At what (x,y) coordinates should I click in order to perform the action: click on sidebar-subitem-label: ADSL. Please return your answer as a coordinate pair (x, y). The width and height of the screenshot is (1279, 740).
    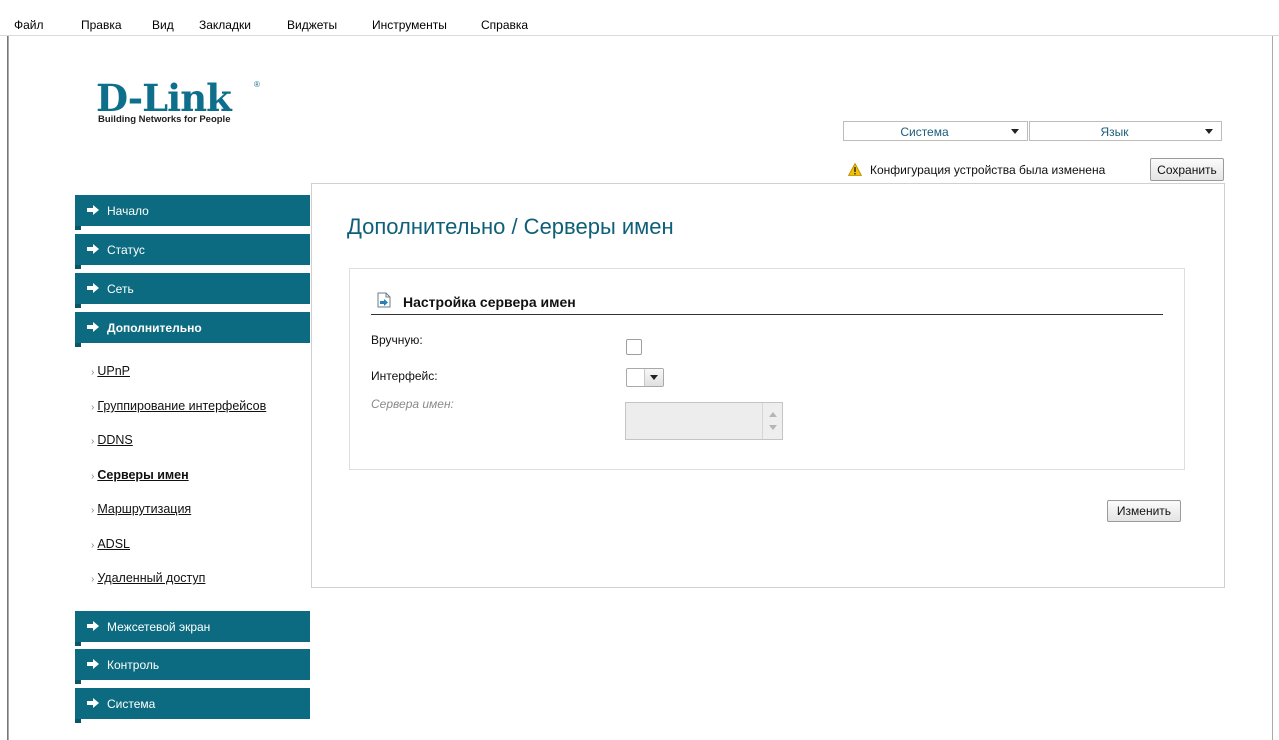
    Looking at the image, I should click on (113, 544).